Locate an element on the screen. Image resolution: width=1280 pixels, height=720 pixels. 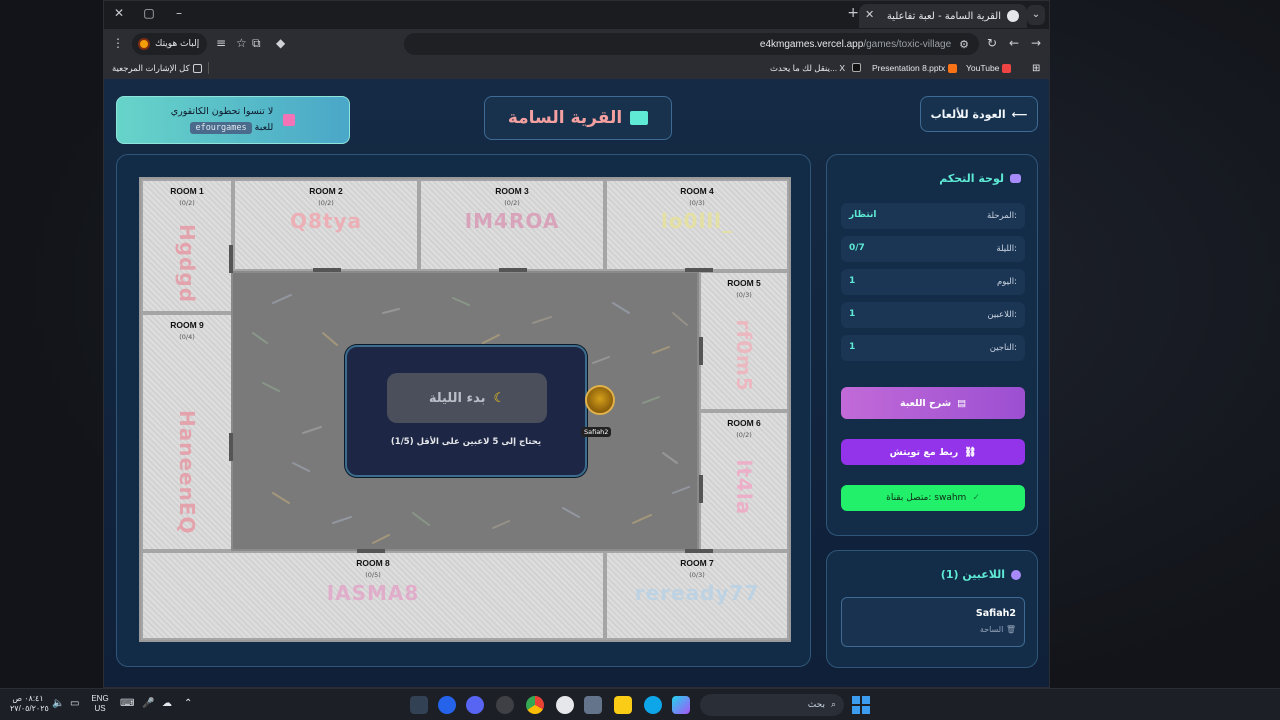
apps-grid-icon: ⊞ is located at coordinates (1036, 68).